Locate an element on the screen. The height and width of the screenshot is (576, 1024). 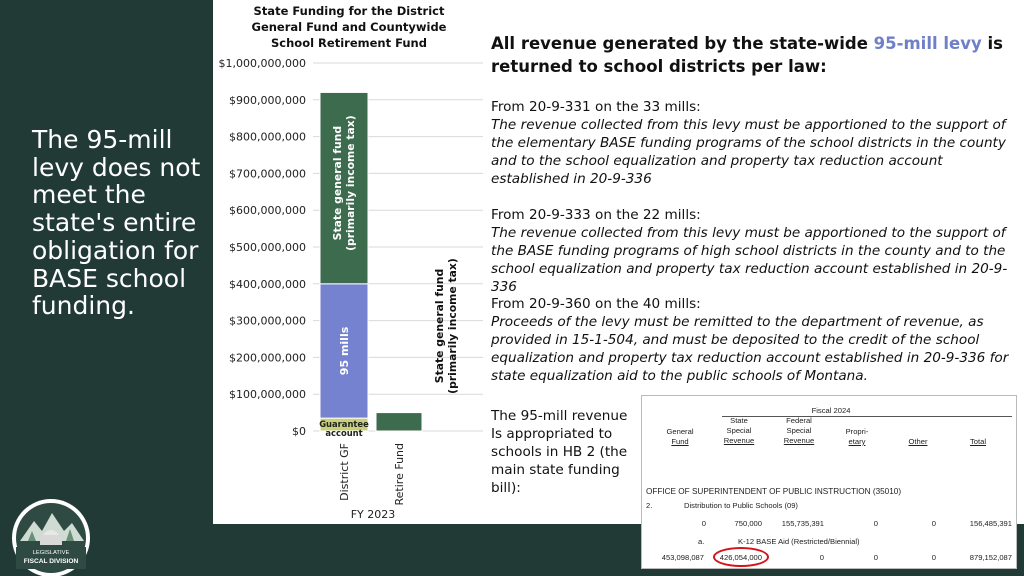
y-tick-label: $0 is located at coordinates (299, 431).